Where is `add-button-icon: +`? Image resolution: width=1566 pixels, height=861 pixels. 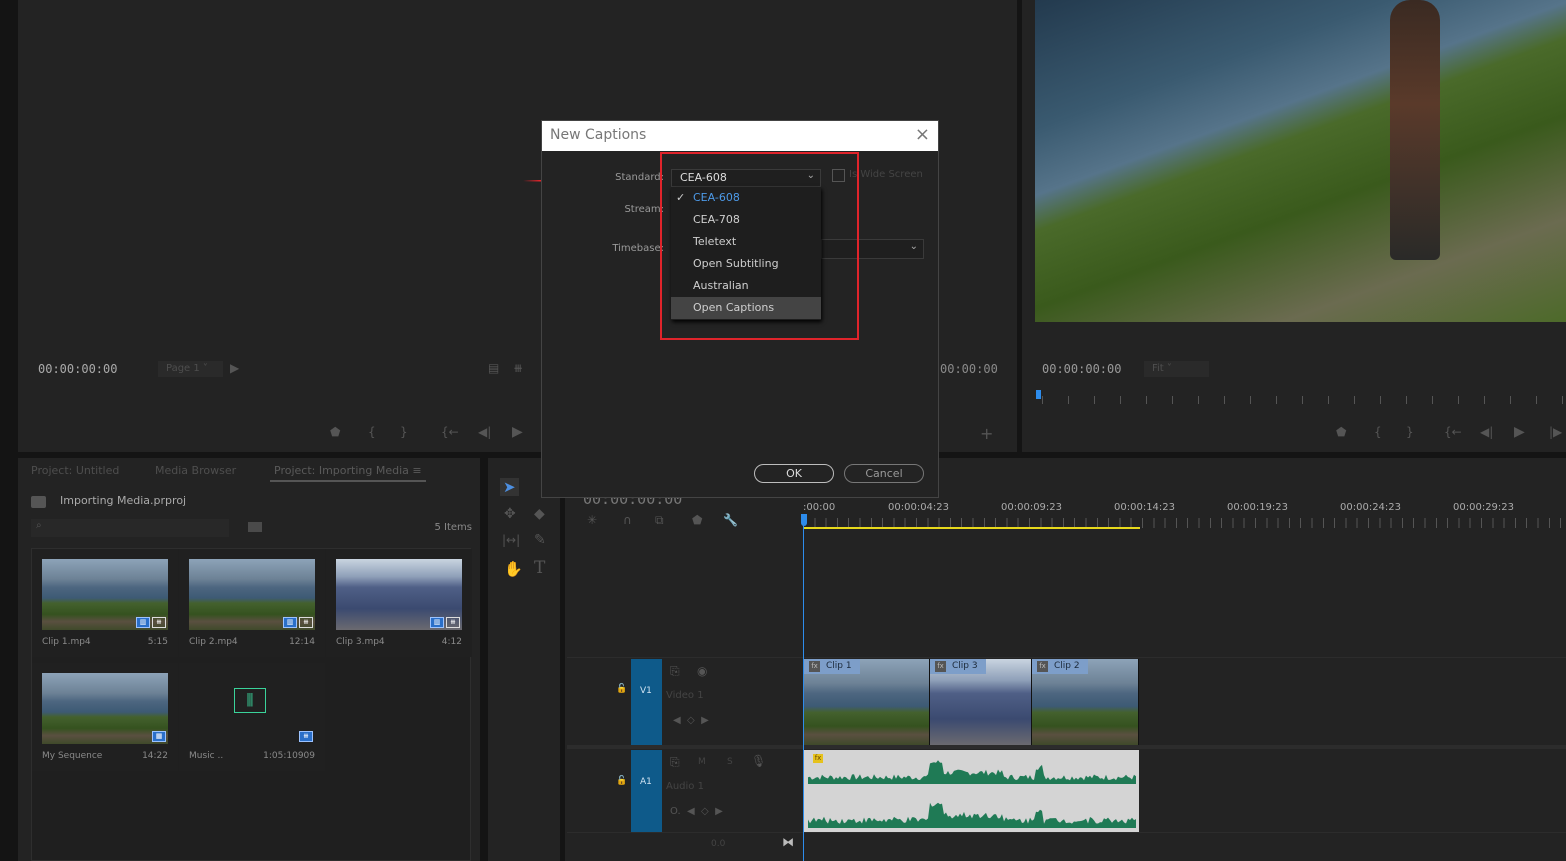 add-button-icon: + is located at coordinates (986, 433).